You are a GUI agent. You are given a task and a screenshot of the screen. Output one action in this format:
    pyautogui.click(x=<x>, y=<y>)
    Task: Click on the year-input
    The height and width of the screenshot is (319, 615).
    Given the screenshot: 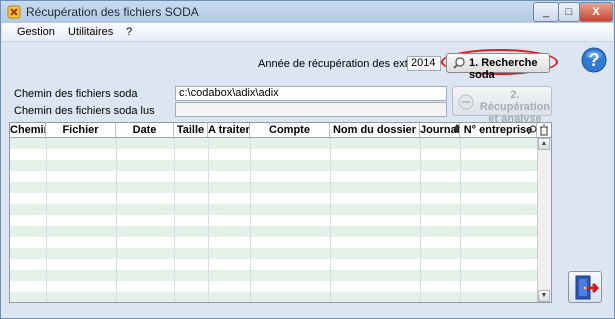 What is the action you would take?
    pyautogui.click(x=424, y=63)
    